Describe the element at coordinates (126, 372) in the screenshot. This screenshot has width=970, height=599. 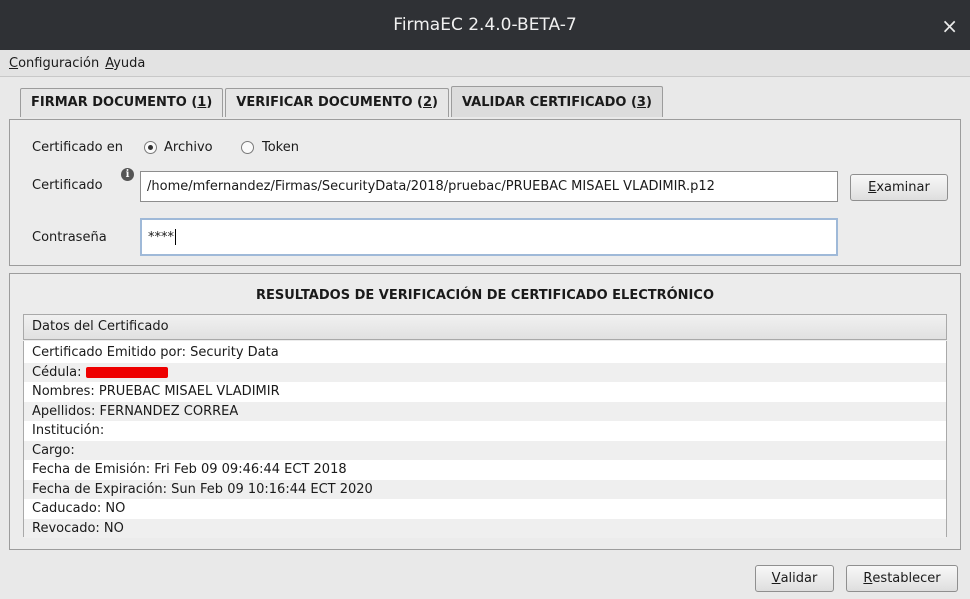
I see `redaction-mark` at that location.